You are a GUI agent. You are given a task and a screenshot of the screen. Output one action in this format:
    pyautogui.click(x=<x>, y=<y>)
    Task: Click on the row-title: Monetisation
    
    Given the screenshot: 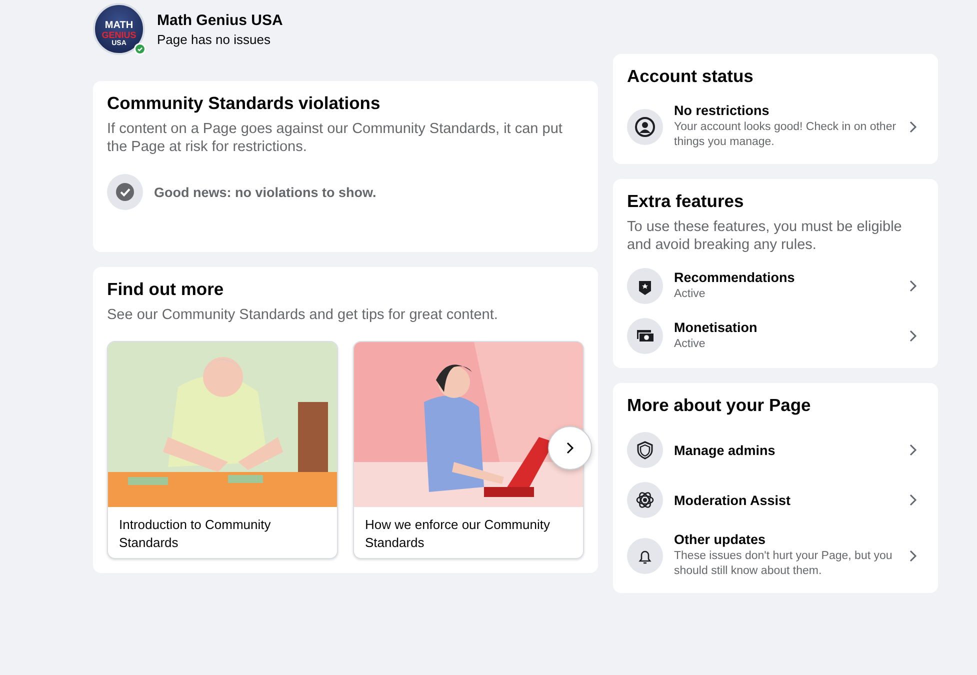 What is the action you would take?
    pyautogui.click(x=716, y=327)
    